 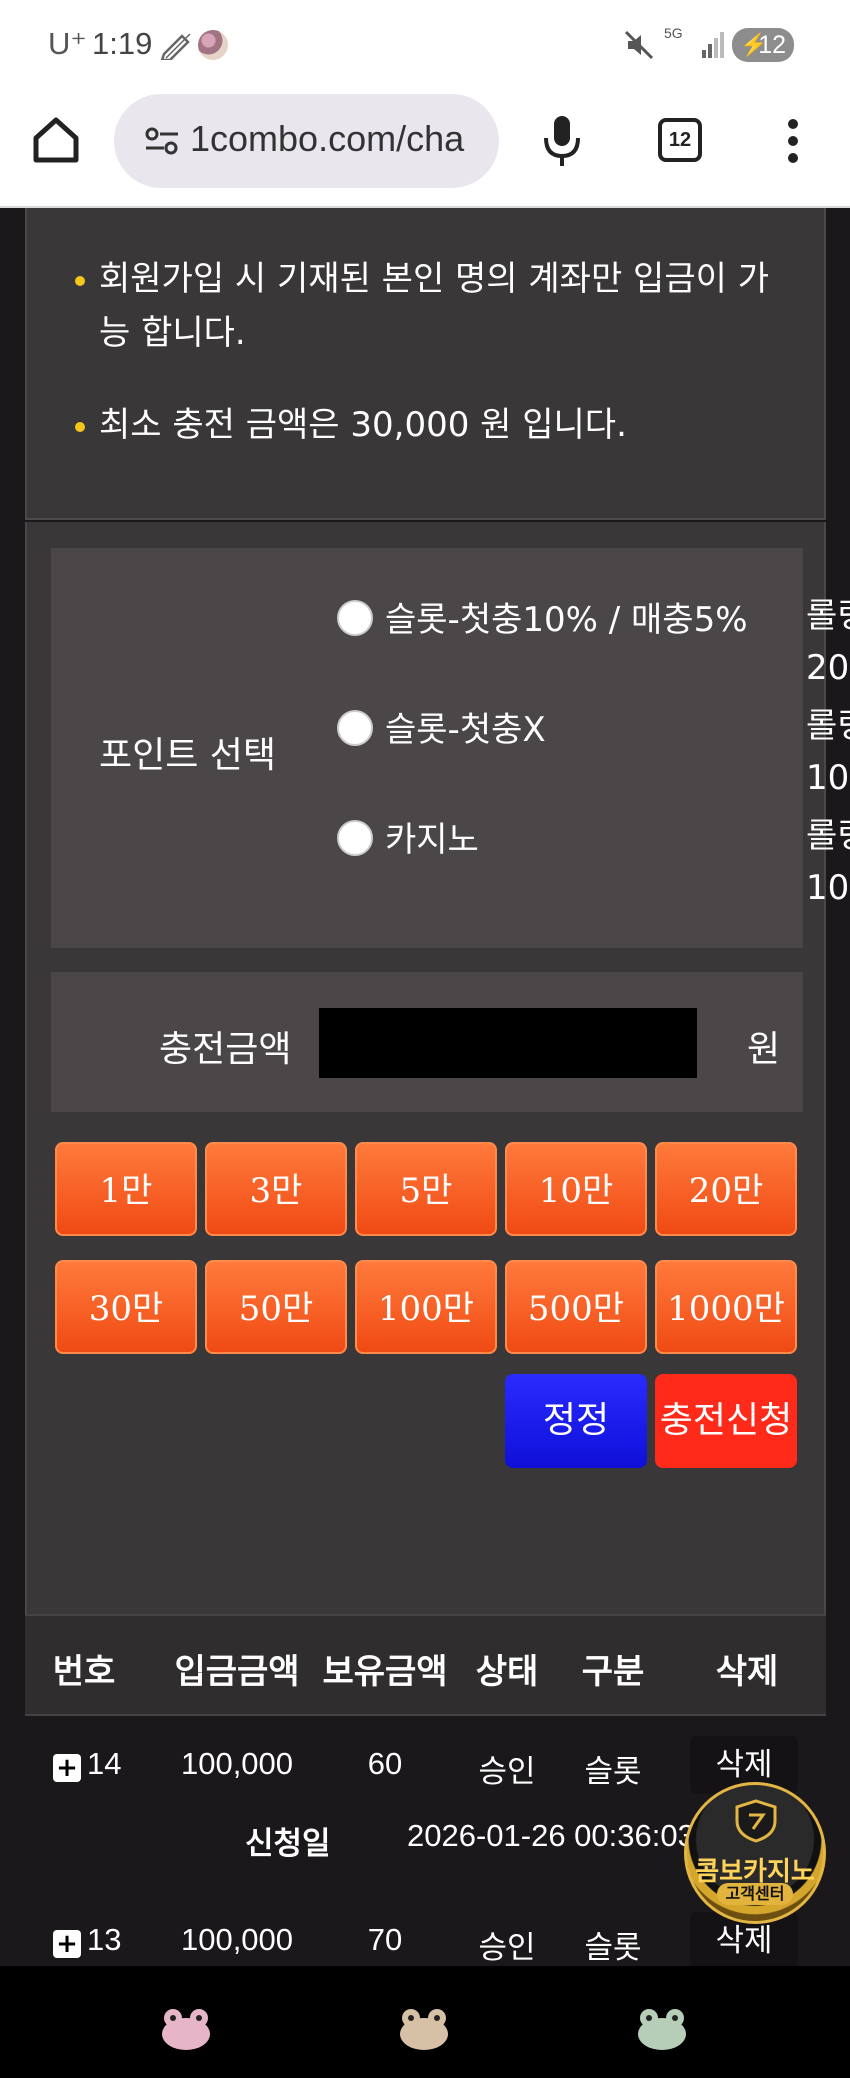 What do you see at coordinates (551, 1835) in the screenshot?
I see `request-date-value: 2026-01-26 00:36:03` at bounding box center [551, 1835].